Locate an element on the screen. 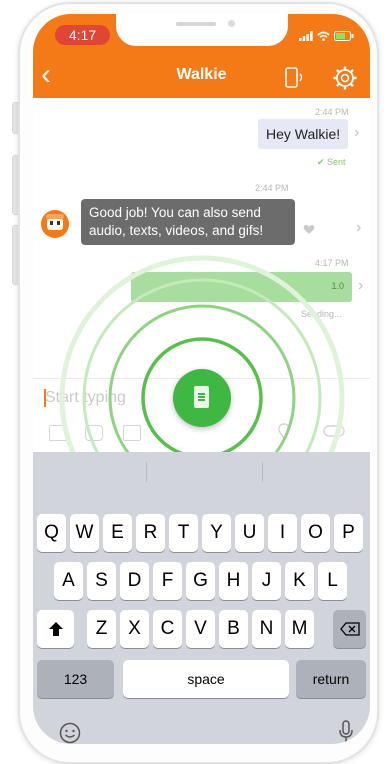  settings-gear-icon is located at coordinates (345, 78).